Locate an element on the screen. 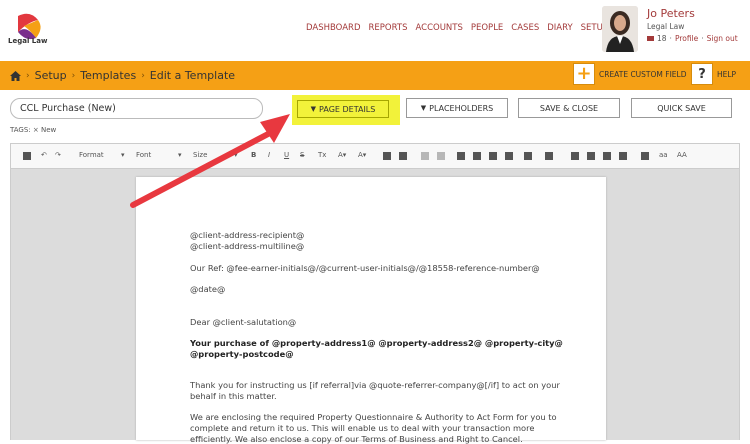 This screenshot has width=750, height=444. create-custom-field-label: CREATE CUSTOM FIELD is located at coordinates (643, 74).